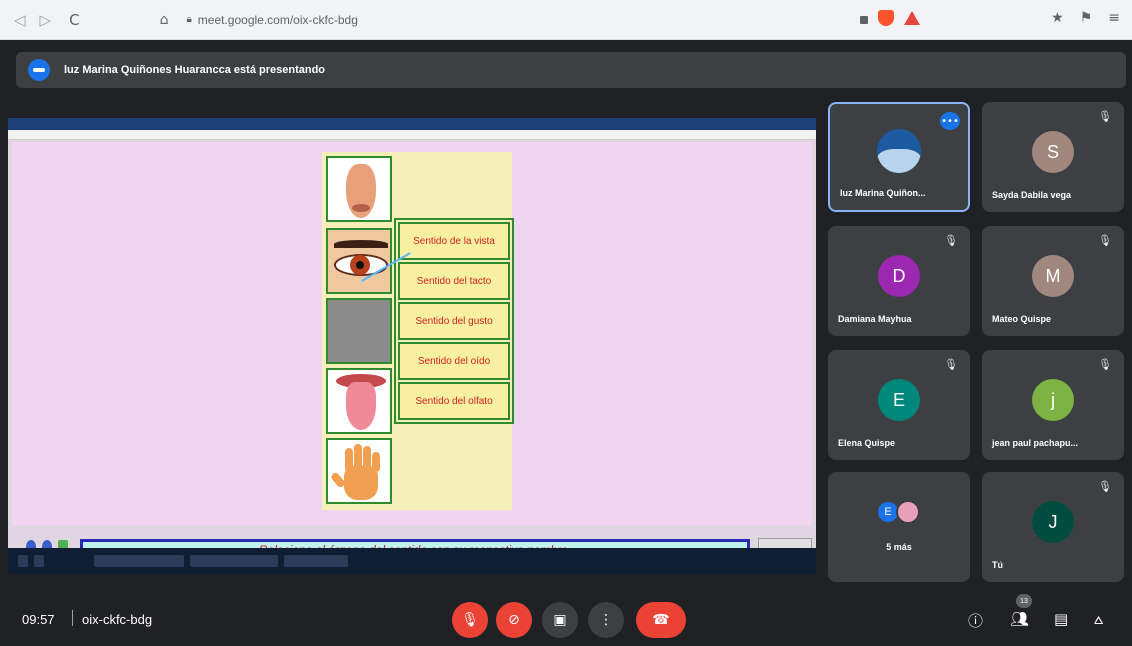 The image size is (1132, 646). Describe the element at coordinates (1098, 619) in the screenshot. I see `activities-icon: ⩟` at that location.